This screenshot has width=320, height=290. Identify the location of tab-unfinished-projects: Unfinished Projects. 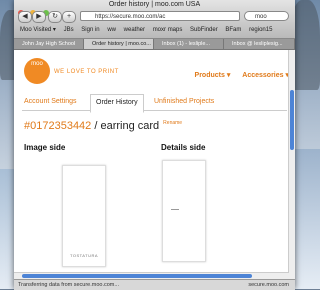
(184, 101).